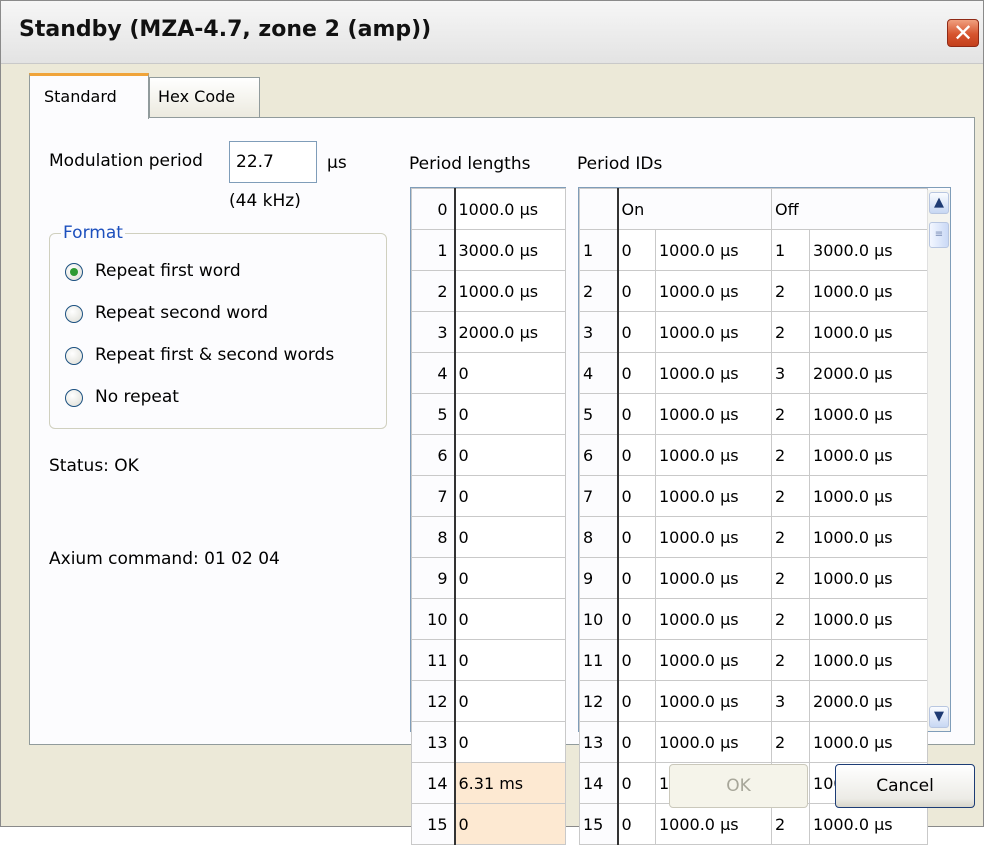  What do you see at coordinates (235, 400) in the screenshot?
I see `radio-no-repeat: No repeat` at bounding box center [235, 400].